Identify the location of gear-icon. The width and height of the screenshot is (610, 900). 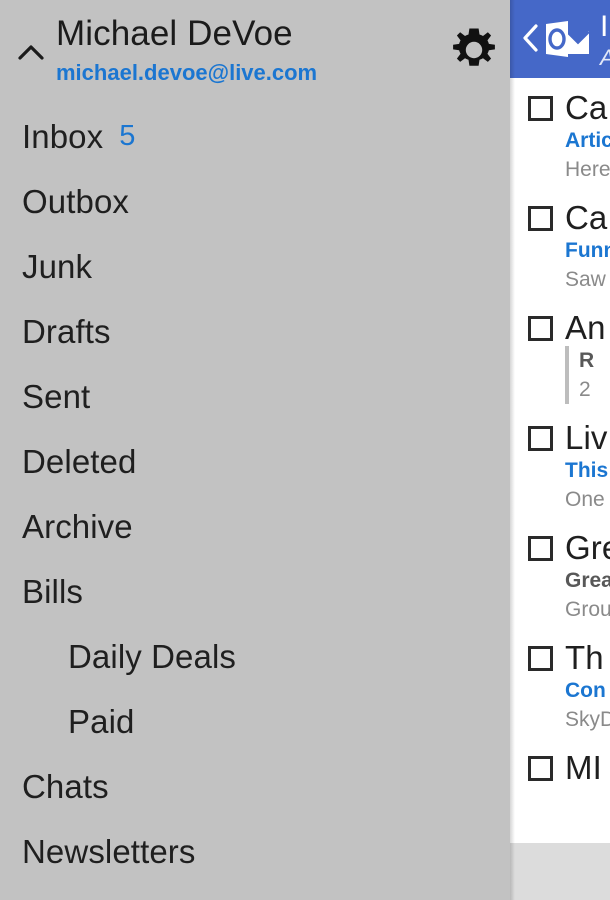
(474, 50).